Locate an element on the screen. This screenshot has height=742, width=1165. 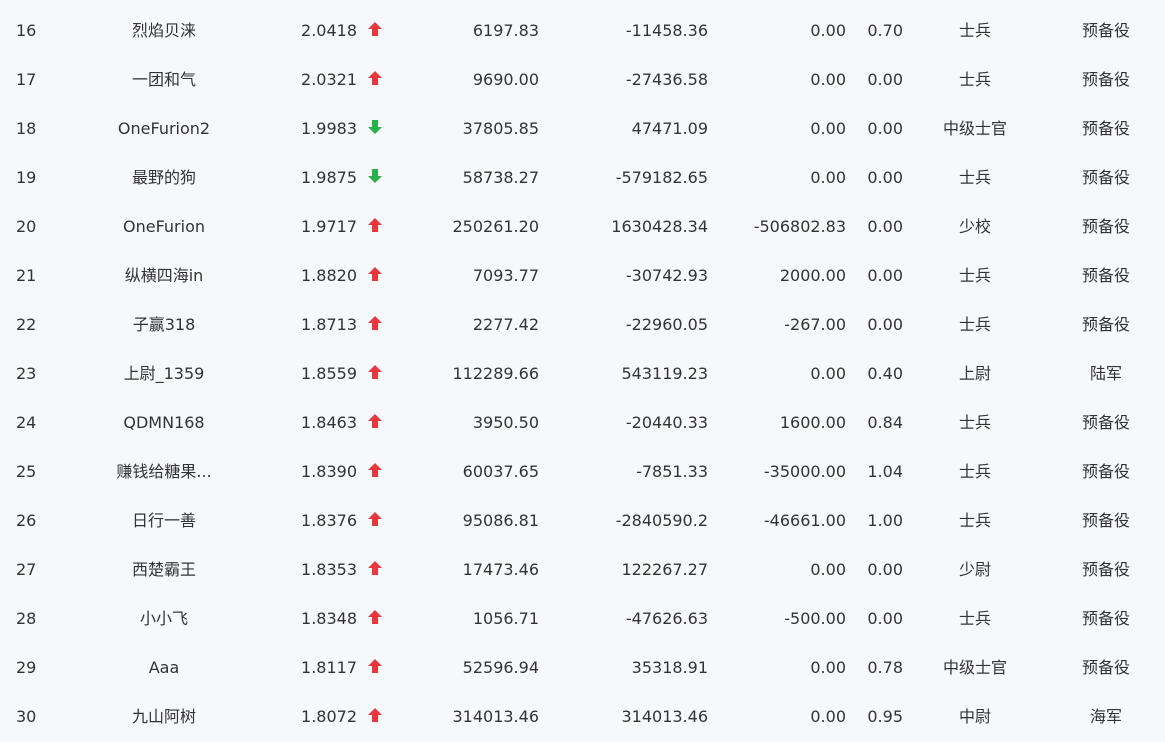
value-1-cell: 112289.66 is located at coordinates (495, 373).